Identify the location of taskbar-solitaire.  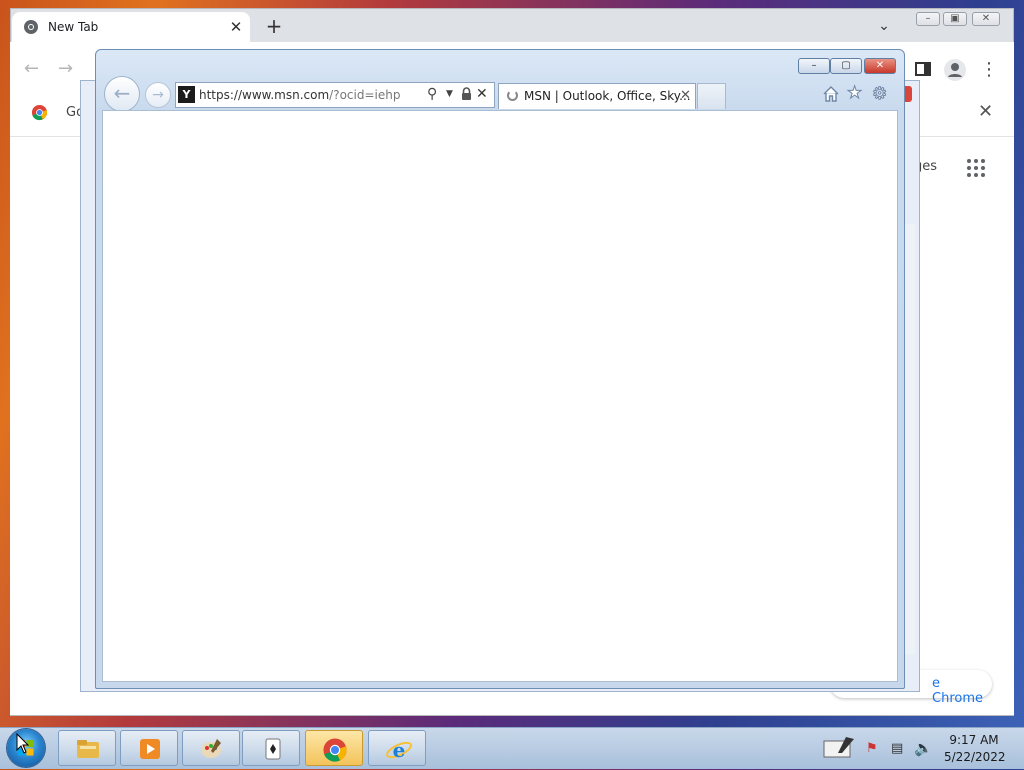
(271, 748).